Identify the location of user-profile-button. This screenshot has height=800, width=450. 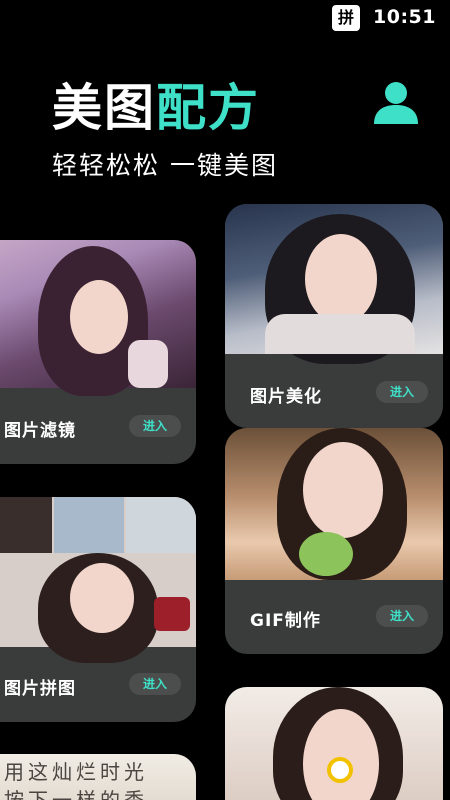
(396, 103).